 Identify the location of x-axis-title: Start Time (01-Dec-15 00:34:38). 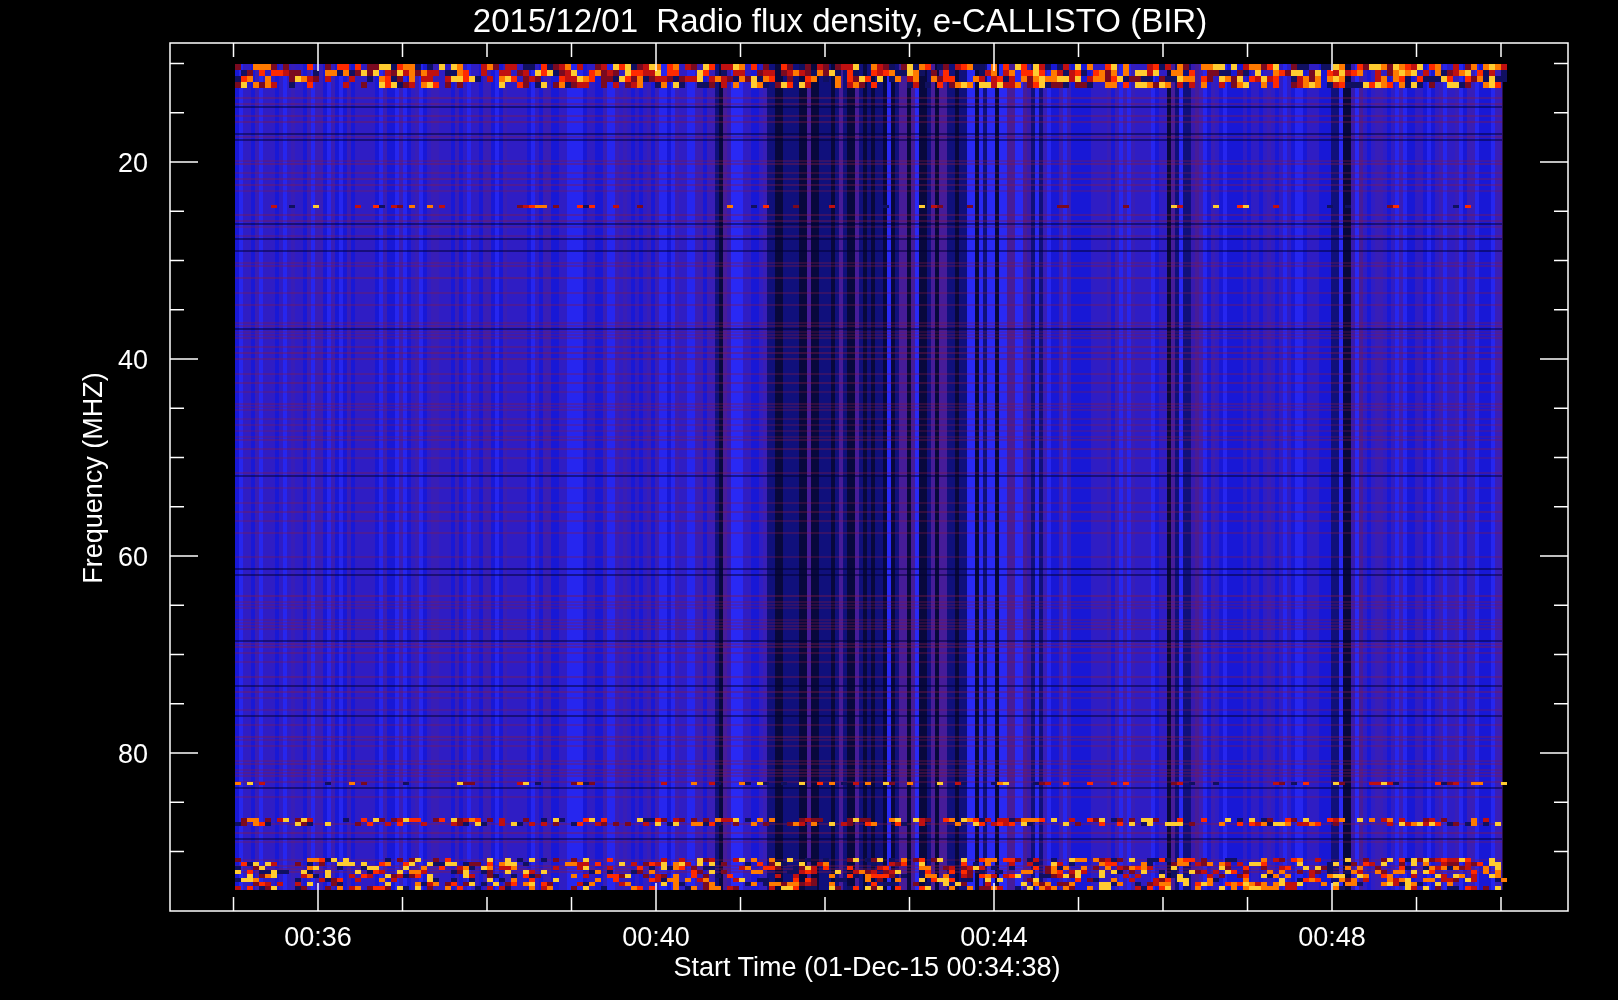
(867, 967).